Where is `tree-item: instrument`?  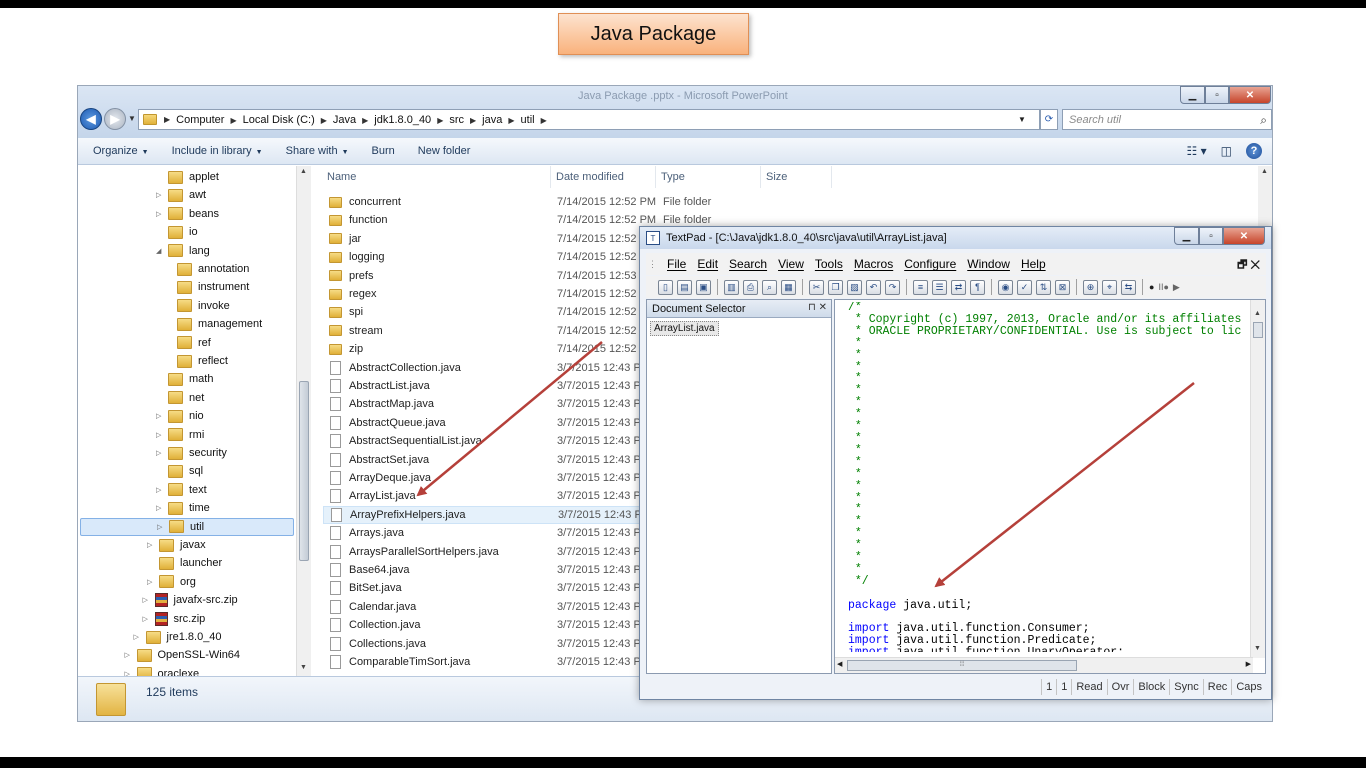
tree-item: instrument is located at coordinates (207, 287).